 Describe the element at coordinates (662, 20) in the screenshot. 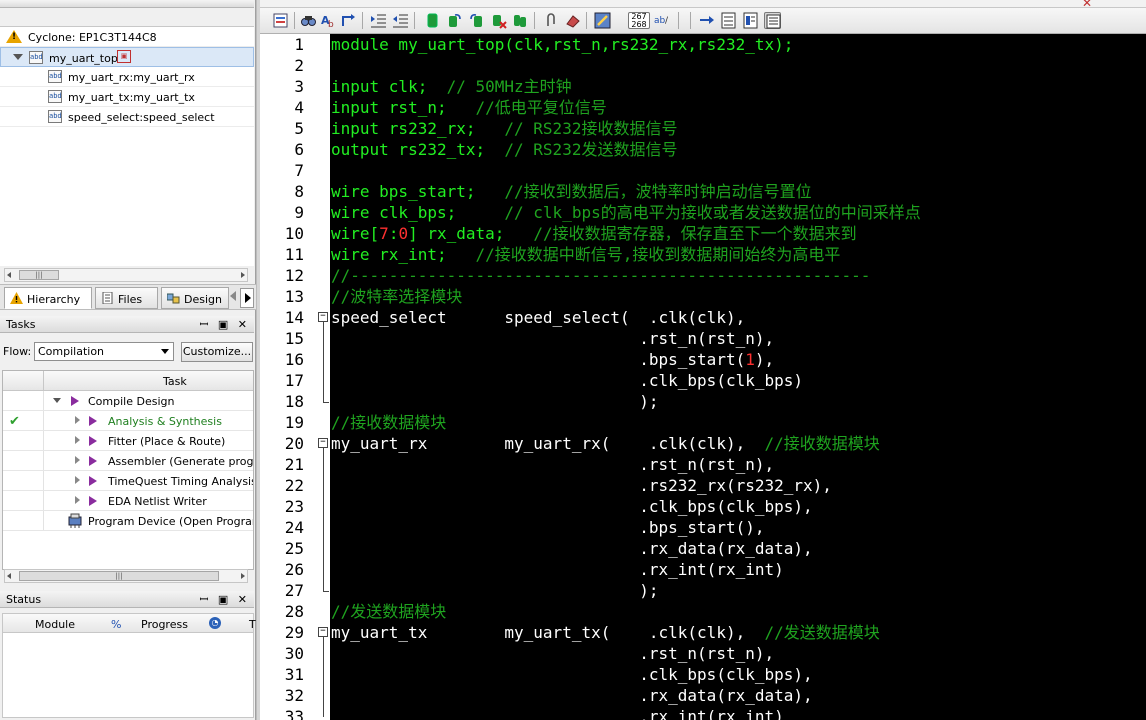

I see `spell-check-icon: ab /` at that location.